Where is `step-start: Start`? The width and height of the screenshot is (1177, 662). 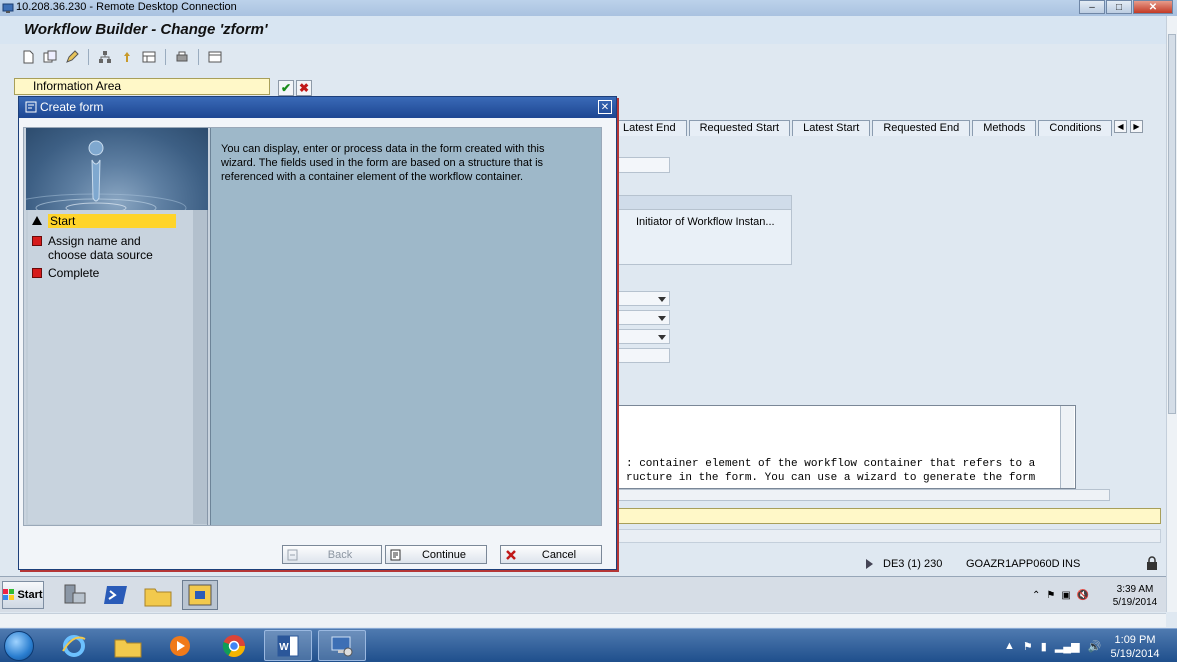
step-start: Start is located at coordinates (104, 221).